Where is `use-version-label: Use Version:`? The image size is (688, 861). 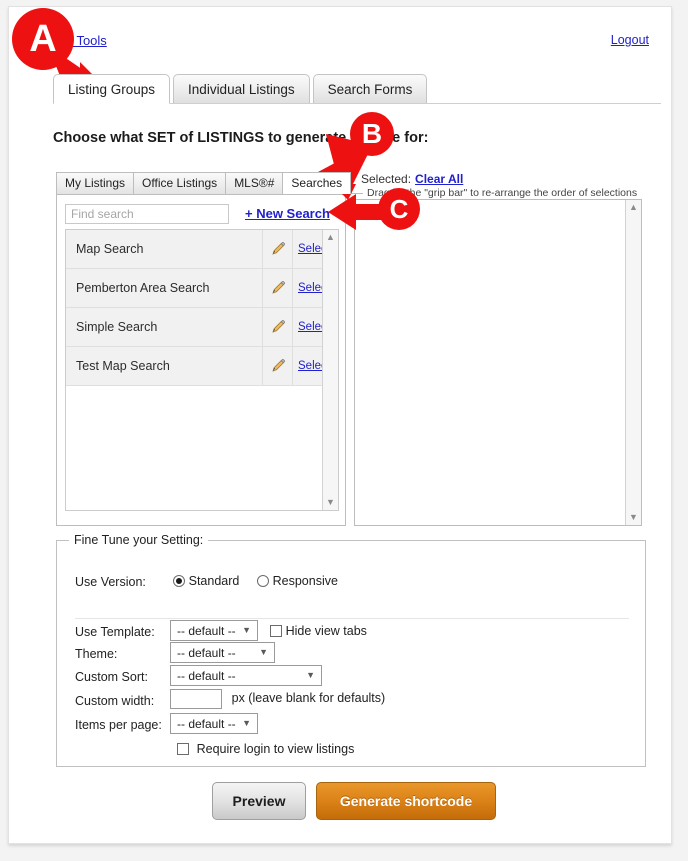 use-version-label: Use Version: is located at coordinates (110, 582).